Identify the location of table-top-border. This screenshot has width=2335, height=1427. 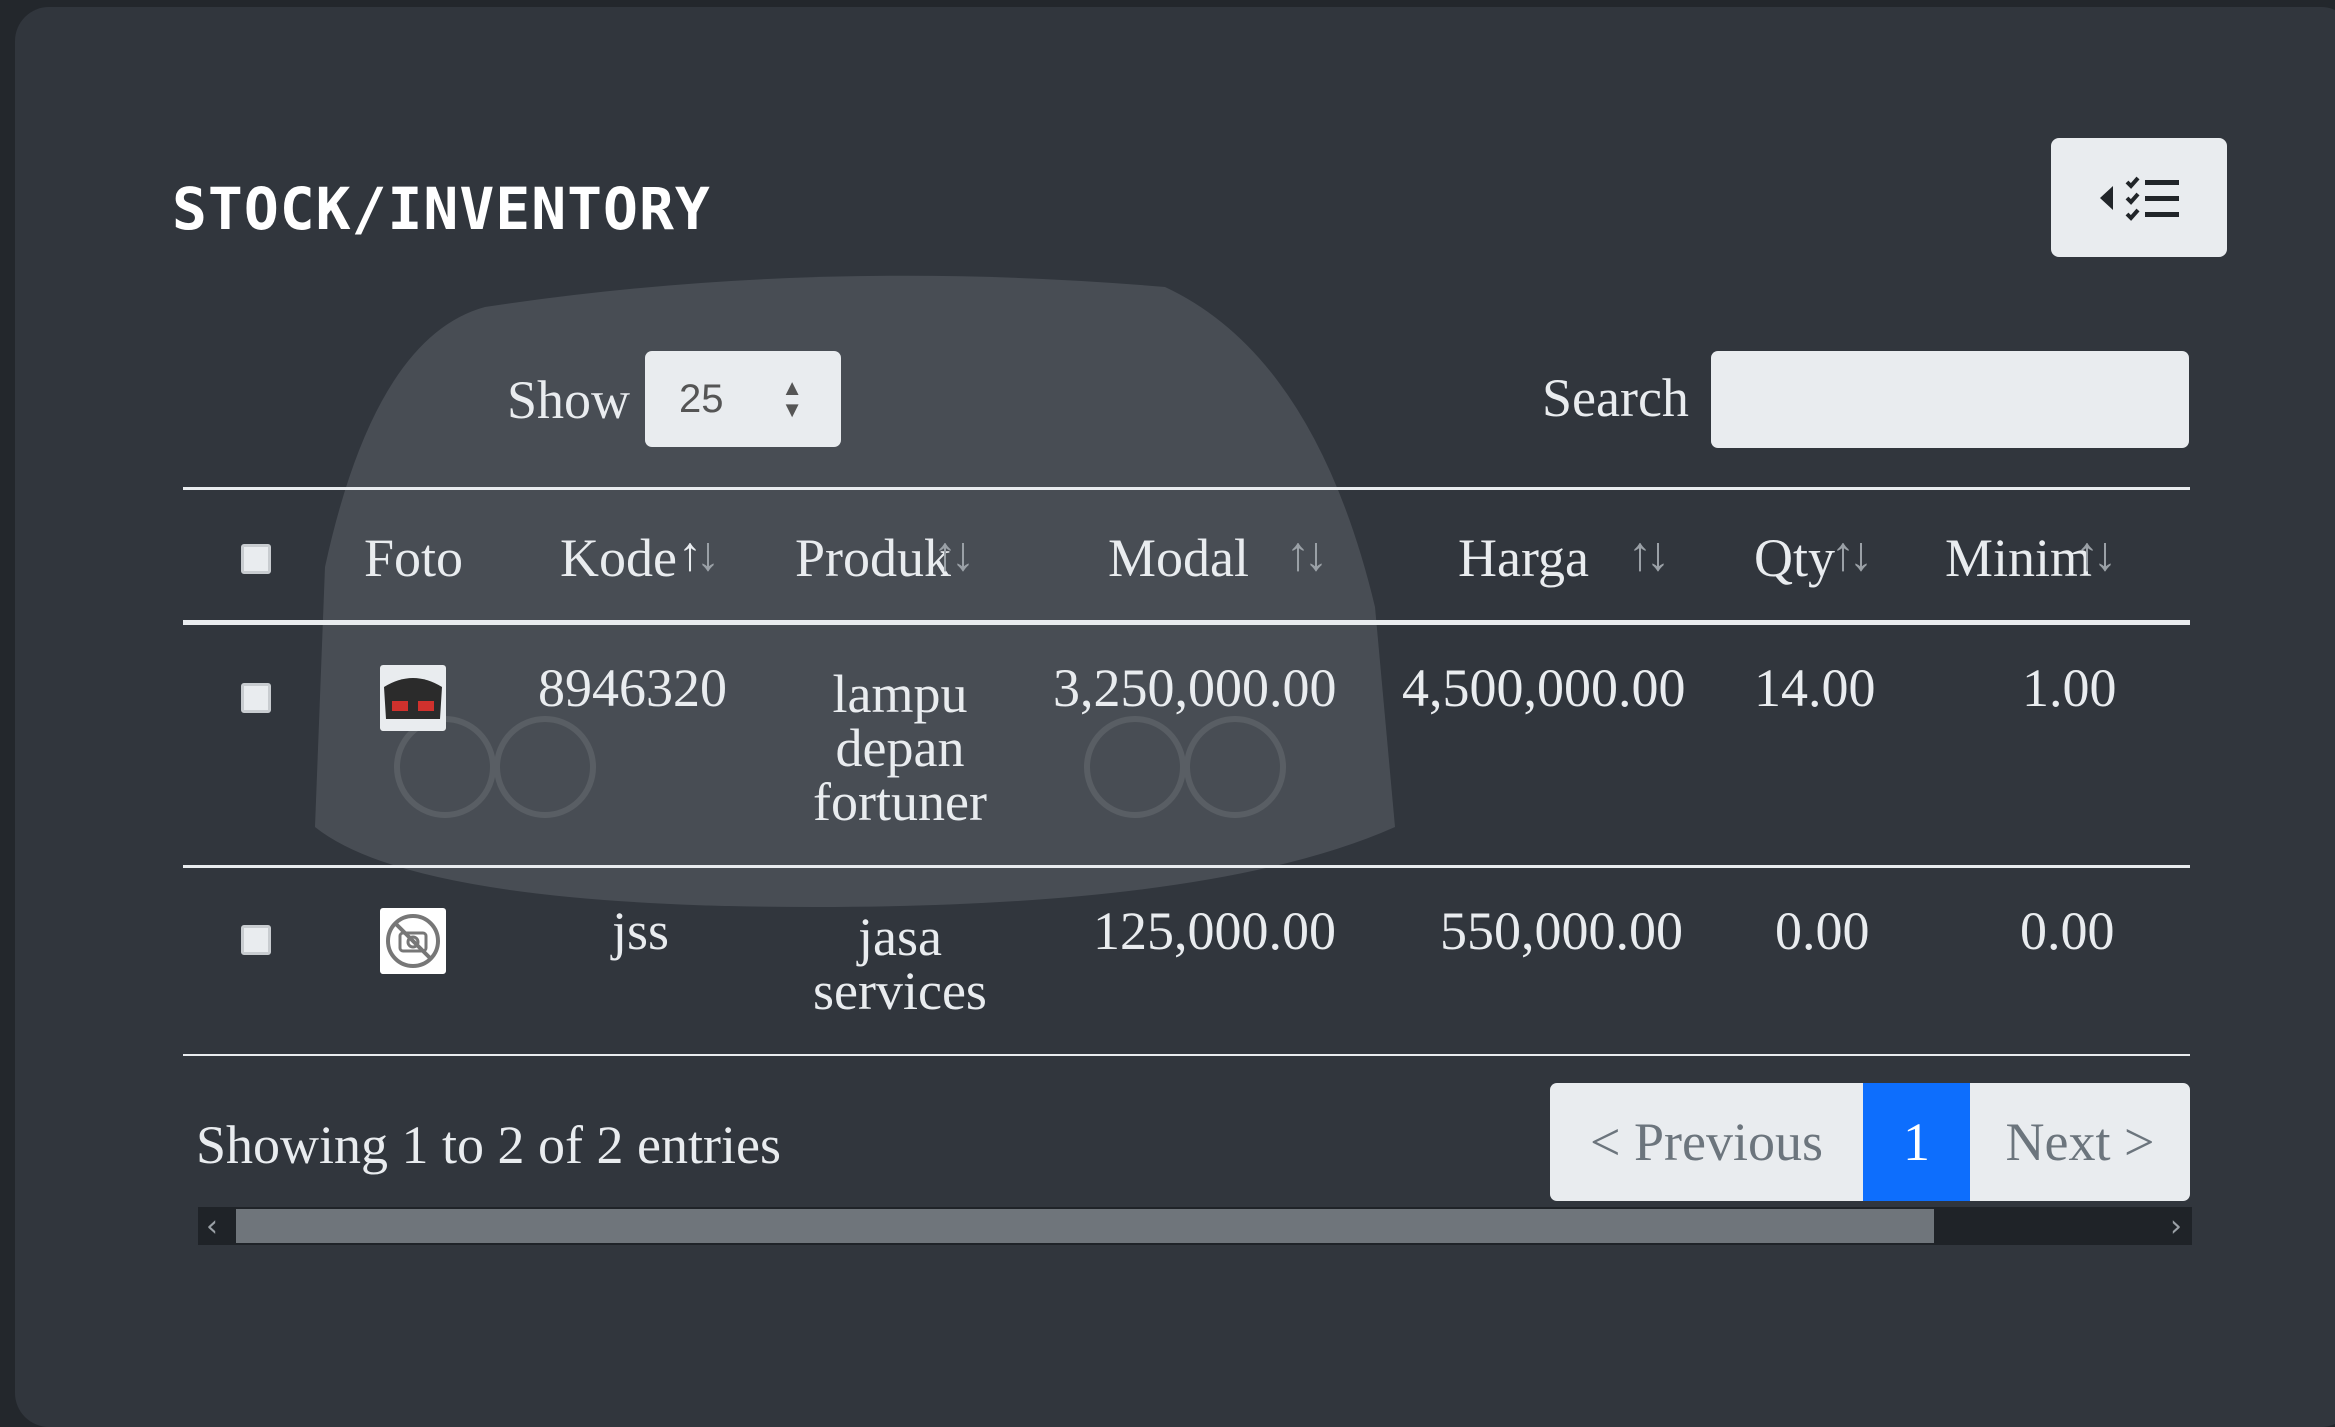
(1186, 488).